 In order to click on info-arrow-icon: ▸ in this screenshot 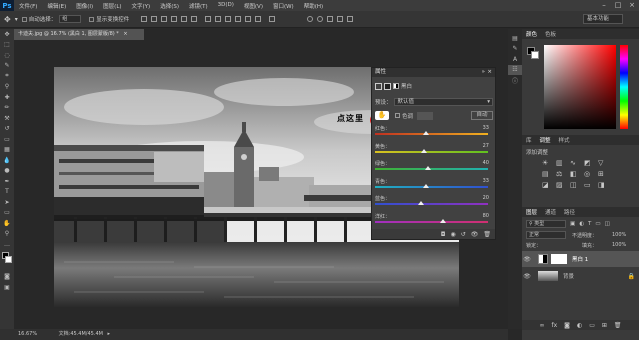, I will do `click(109, 334)`.